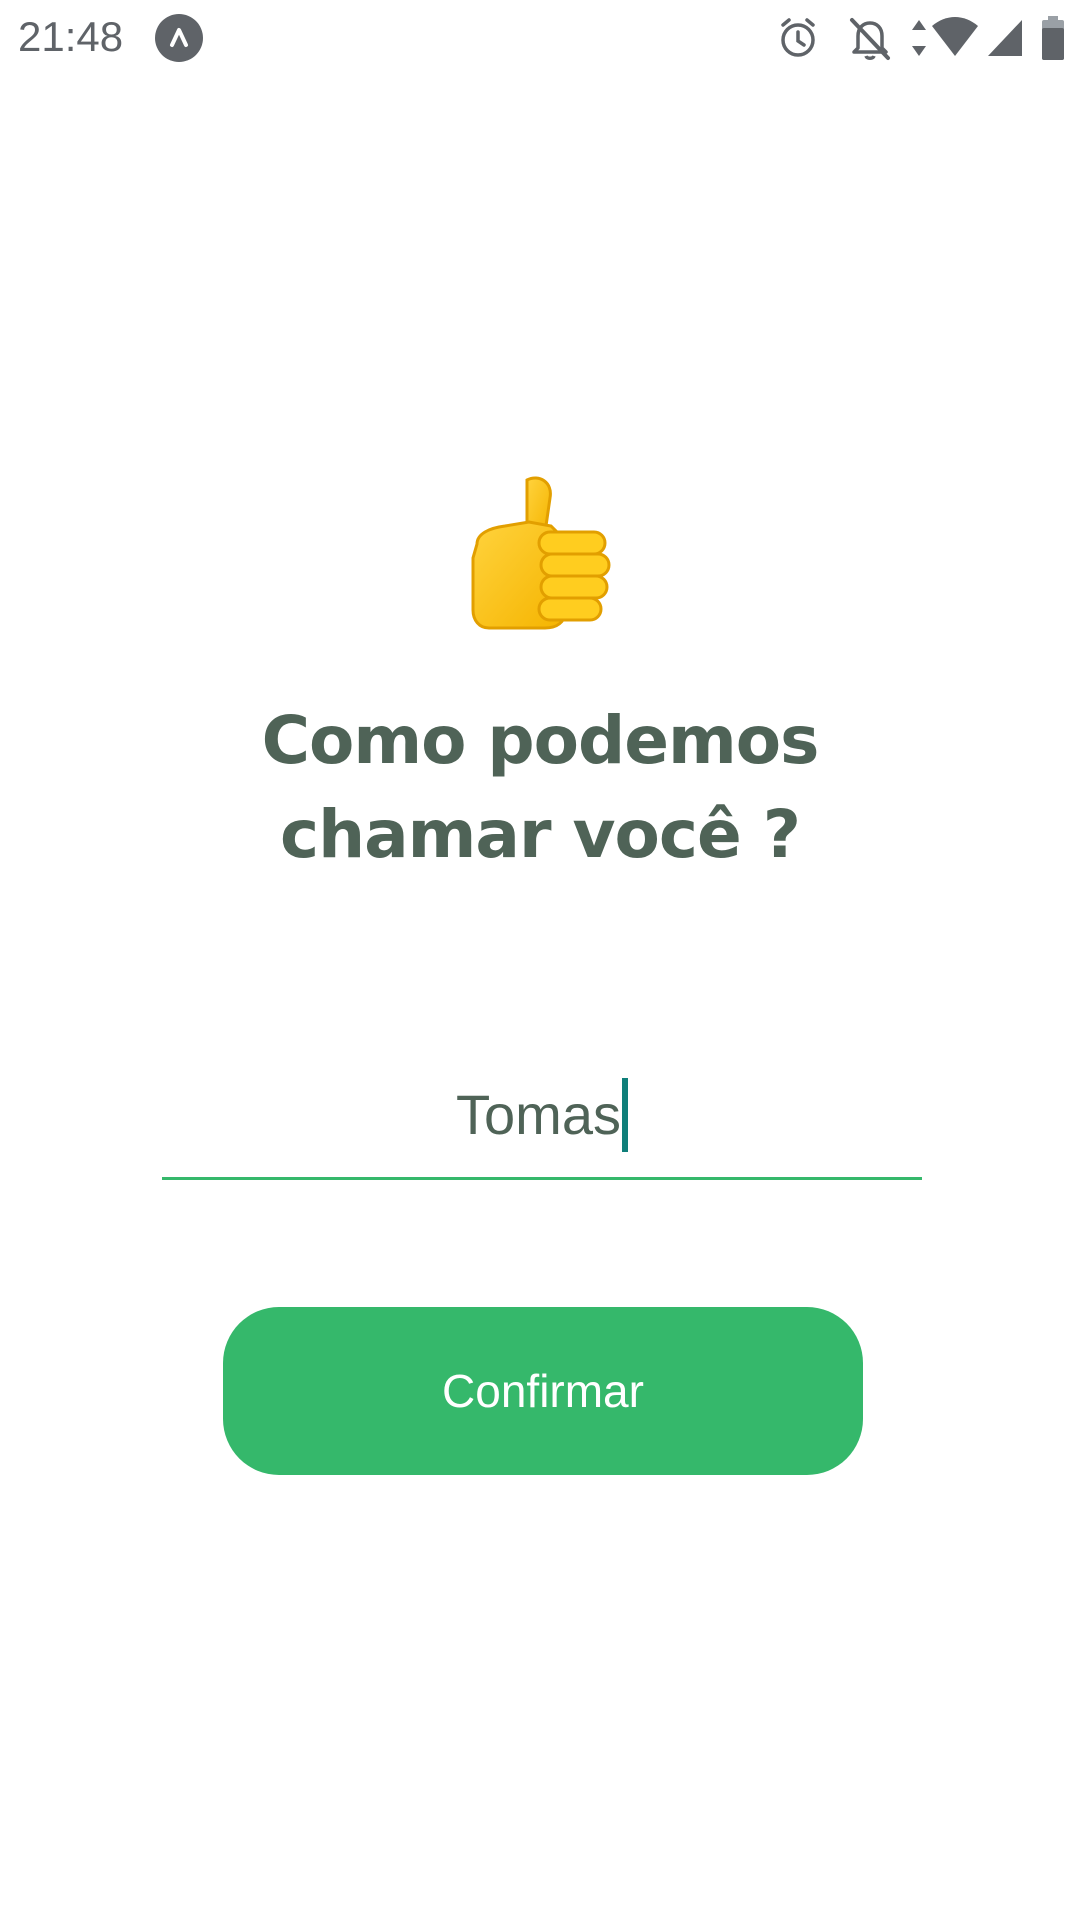 The image size is (1080, 1920). I want to click on notifications-off-icon, so click(870, 39).